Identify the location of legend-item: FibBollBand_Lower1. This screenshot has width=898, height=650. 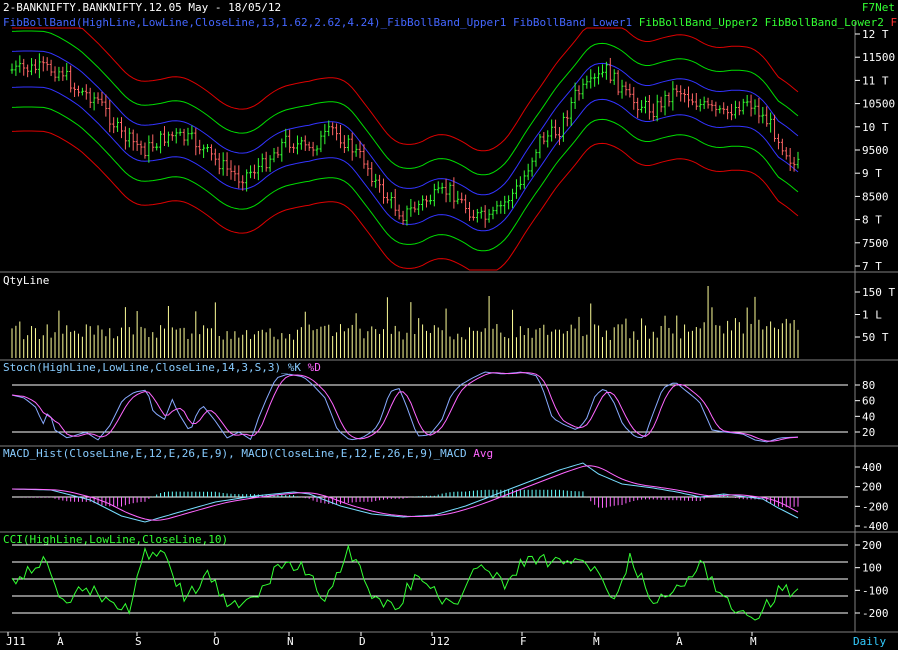
(569, 22).